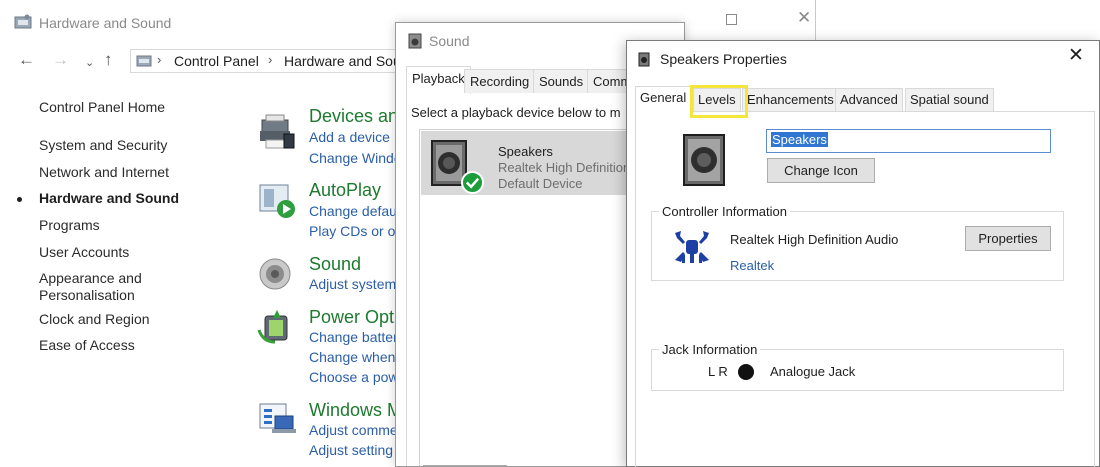 The width and height of the screenshot is (1100, 467). I want to click on device-status: Default Device, so click(540, 183).